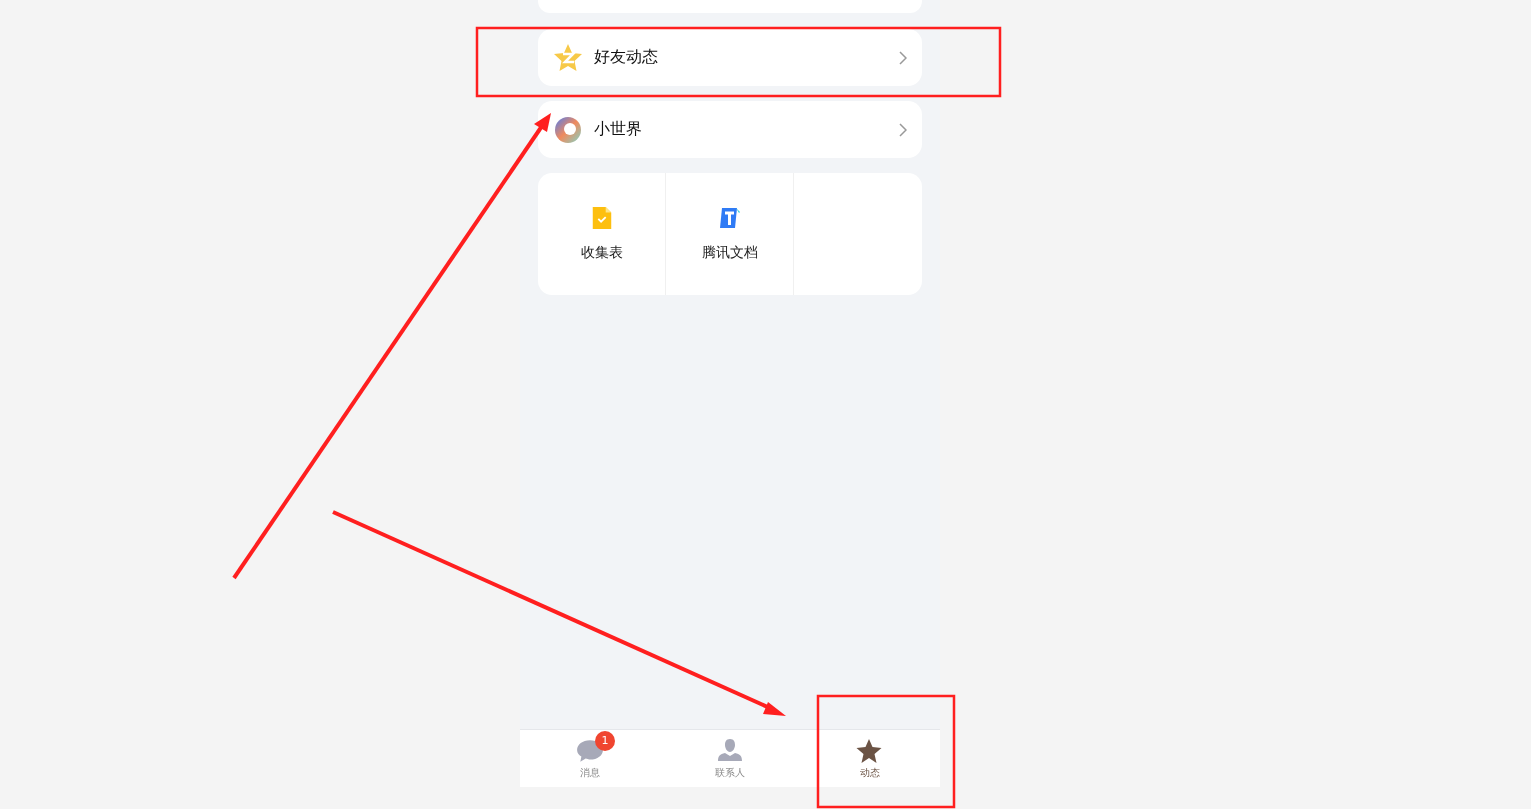 The width and height of the screenshot is (1531, 809). What do you see at coordinates (568, 129) in the screenshot?
I see `ring-icon` at bounding box center [568, 129].